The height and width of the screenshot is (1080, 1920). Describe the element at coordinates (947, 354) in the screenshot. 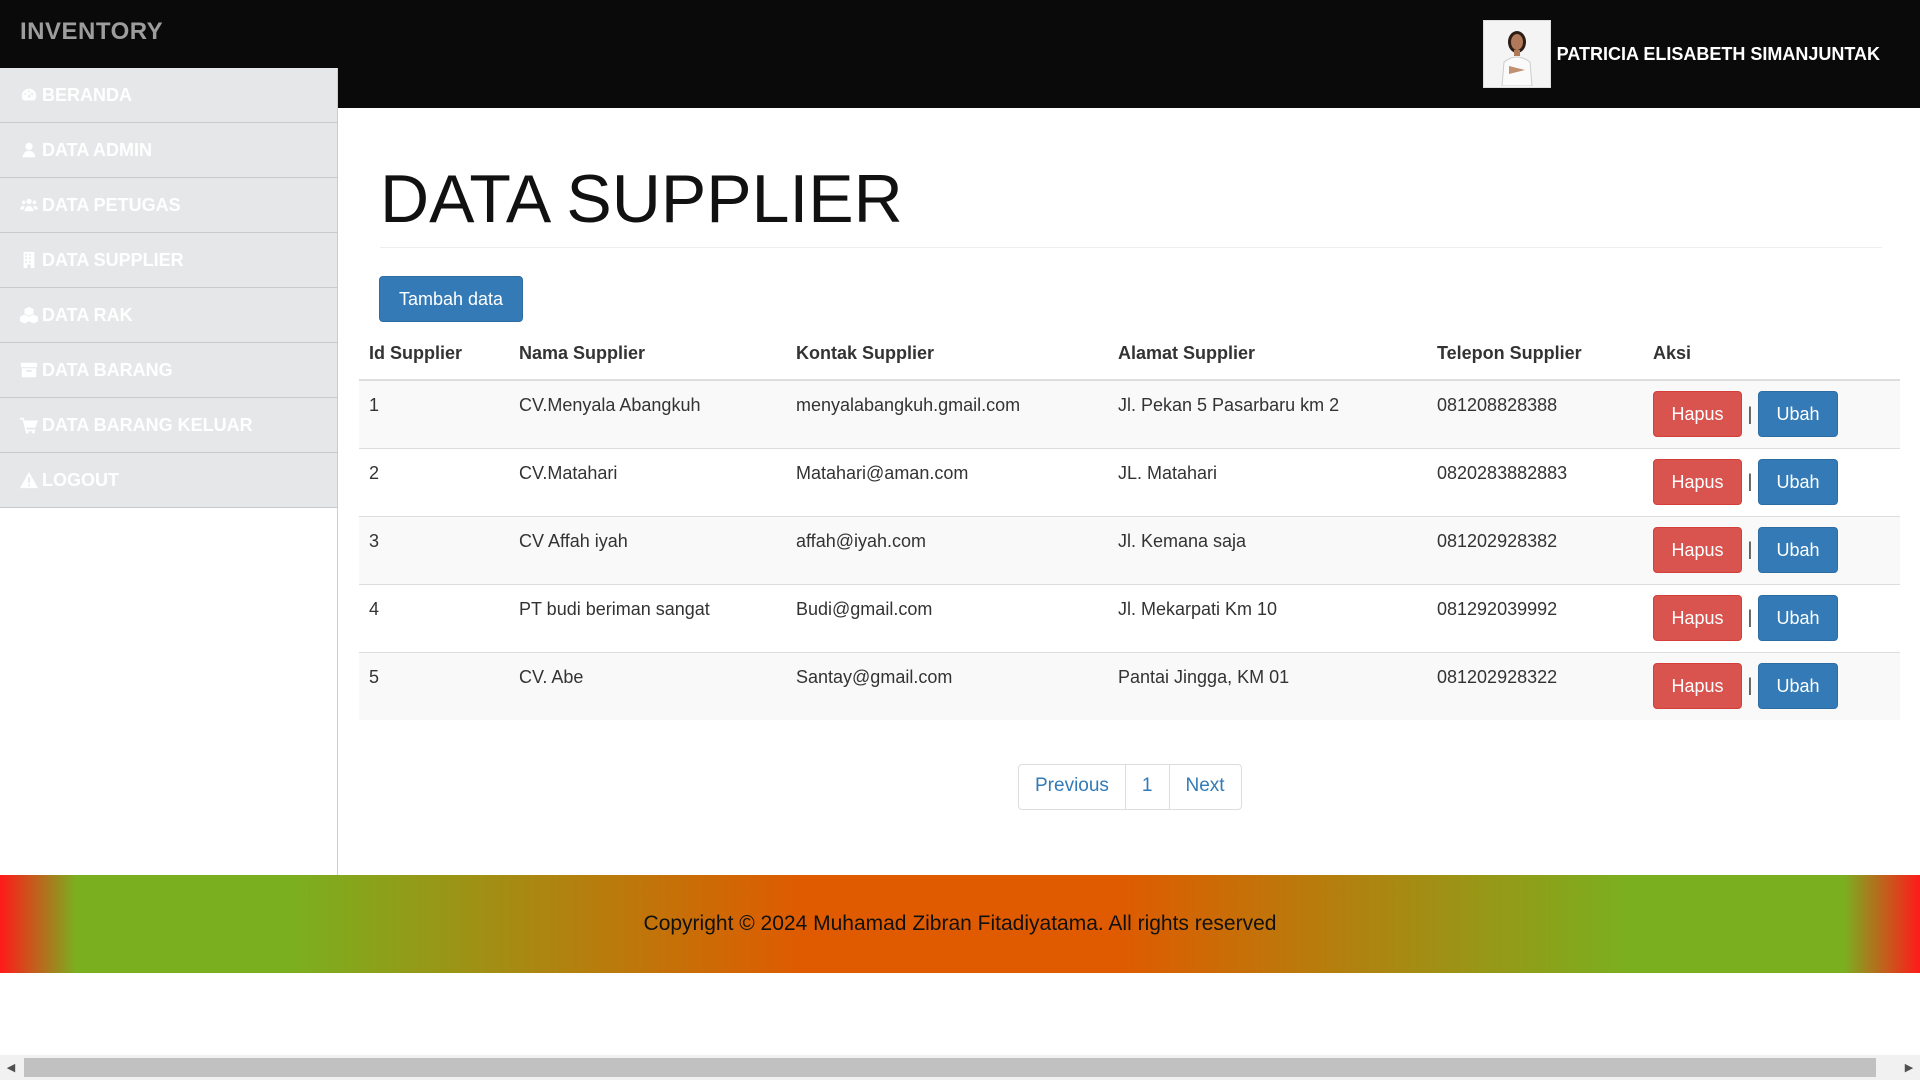

I see `column-header-contact: Kontak Supplier` at that location.